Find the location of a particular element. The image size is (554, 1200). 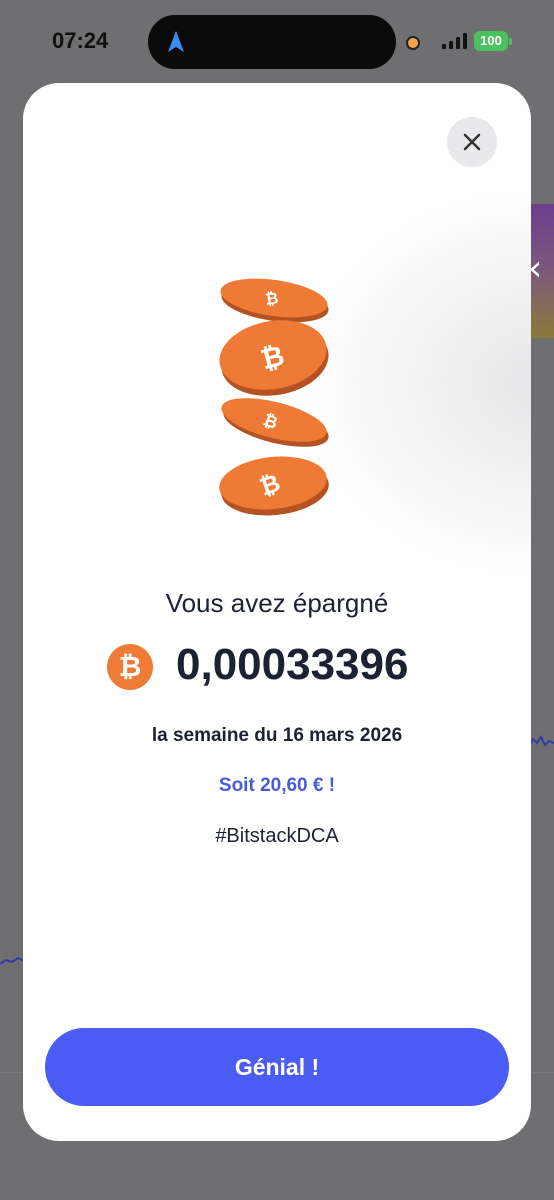

period-text: la semaine du 16 mars 2026 is located at coordinates (277, 735).